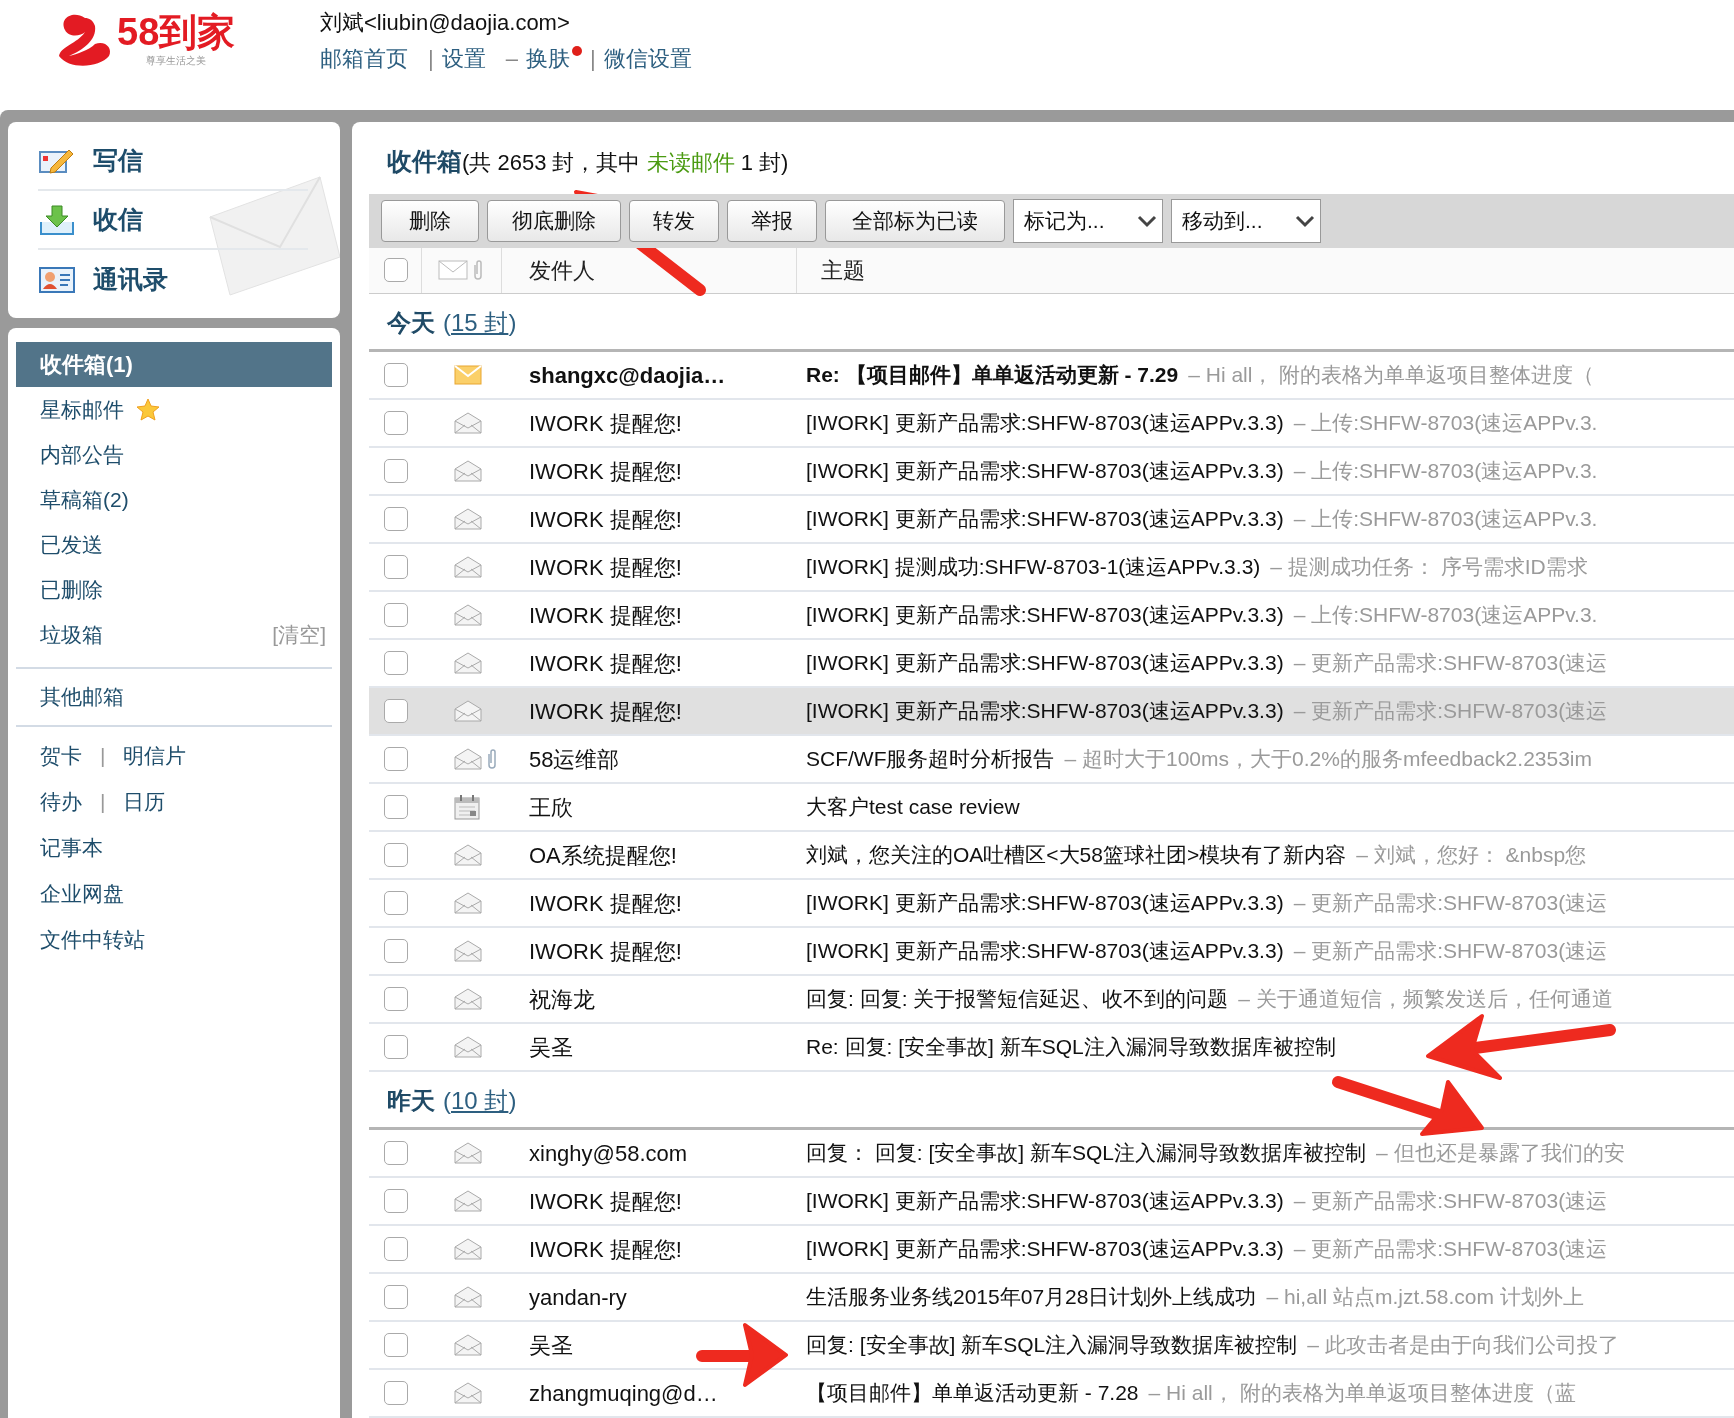 The height and width of the screenshot is (1418, 1734). I want to click on nav-link: 邮箱首页, so click(364, 59).